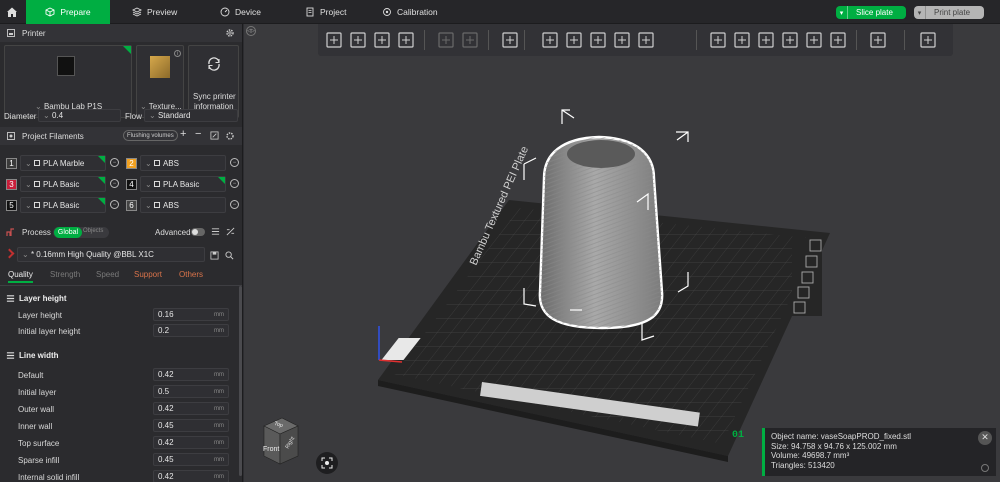 This screenshot has width=1000, height=482. I want to click on info-icon: i, so click(177, 53).